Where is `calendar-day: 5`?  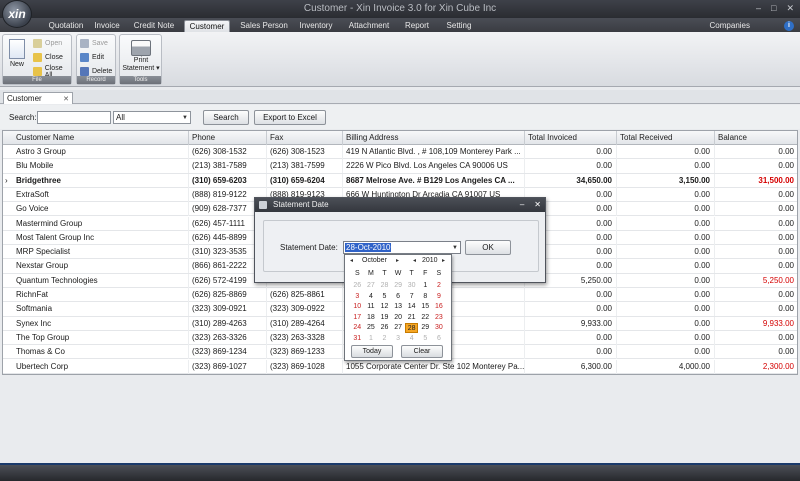
calendar-day: 5 is located at coordinates (384, 297).